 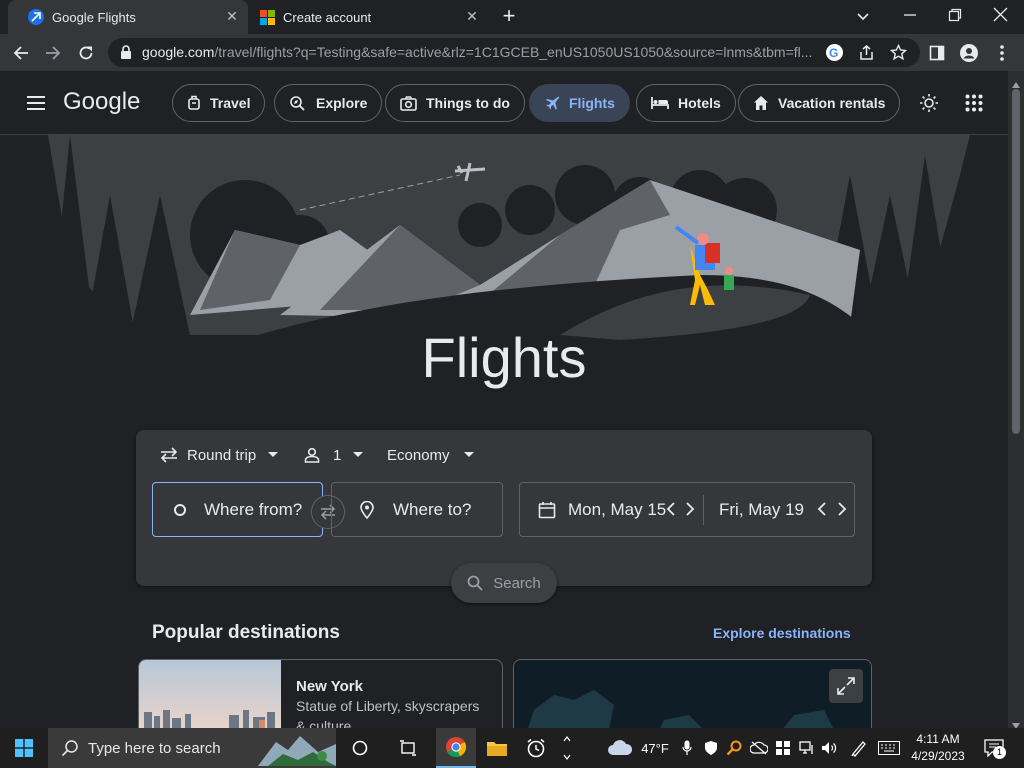 I want to click on scrollbar-thumb, so click(x=1016, y=261).